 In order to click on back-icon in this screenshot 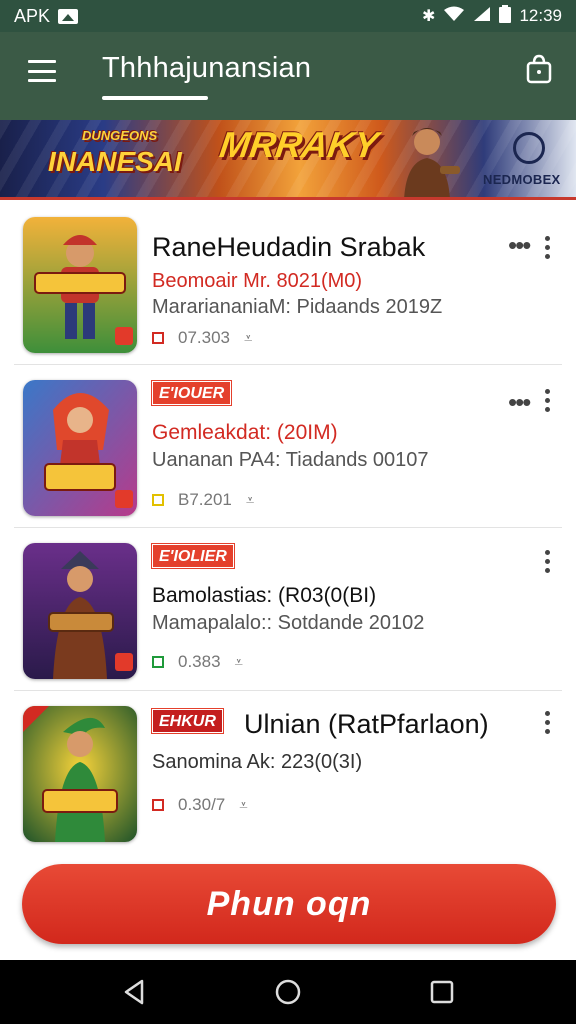, I will do `click(134, 992)`.